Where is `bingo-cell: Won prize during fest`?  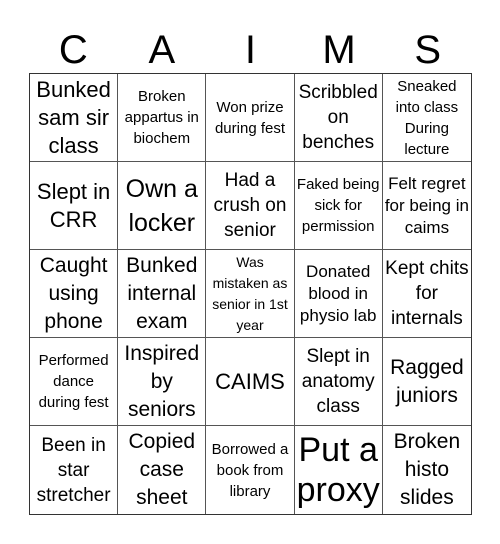 bingo-cell: Won prize during fest is located at coordinates (250, 118).